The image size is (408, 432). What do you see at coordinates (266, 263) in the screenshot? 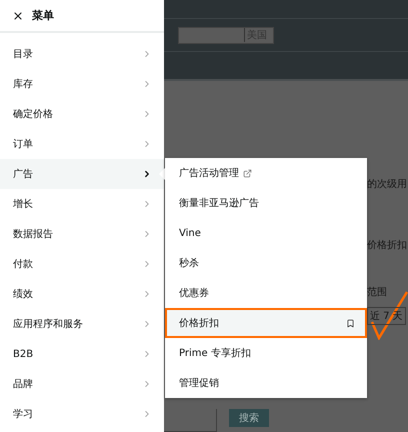
I see `submenu-item: 秒杀` at bounding box center [266, 263].